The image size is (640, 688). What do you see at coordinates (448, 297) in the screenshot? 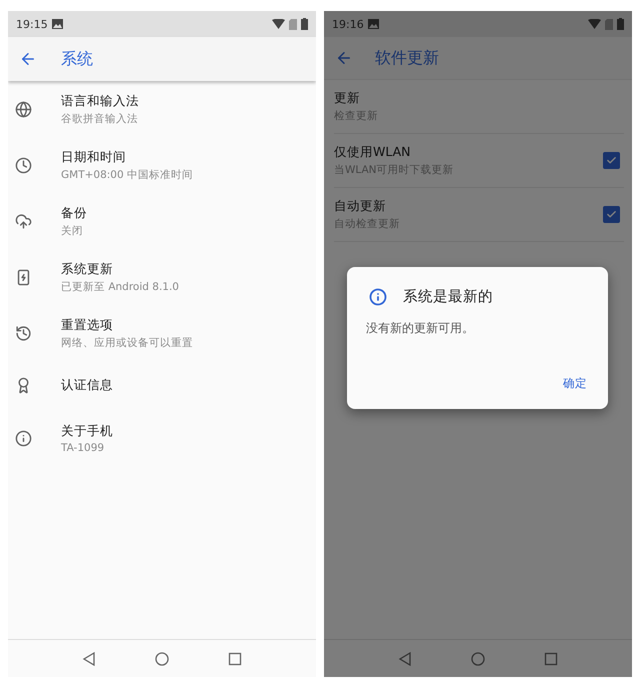
I see `dialog-title: 系统是最新的` at bounding box center [448, 297].